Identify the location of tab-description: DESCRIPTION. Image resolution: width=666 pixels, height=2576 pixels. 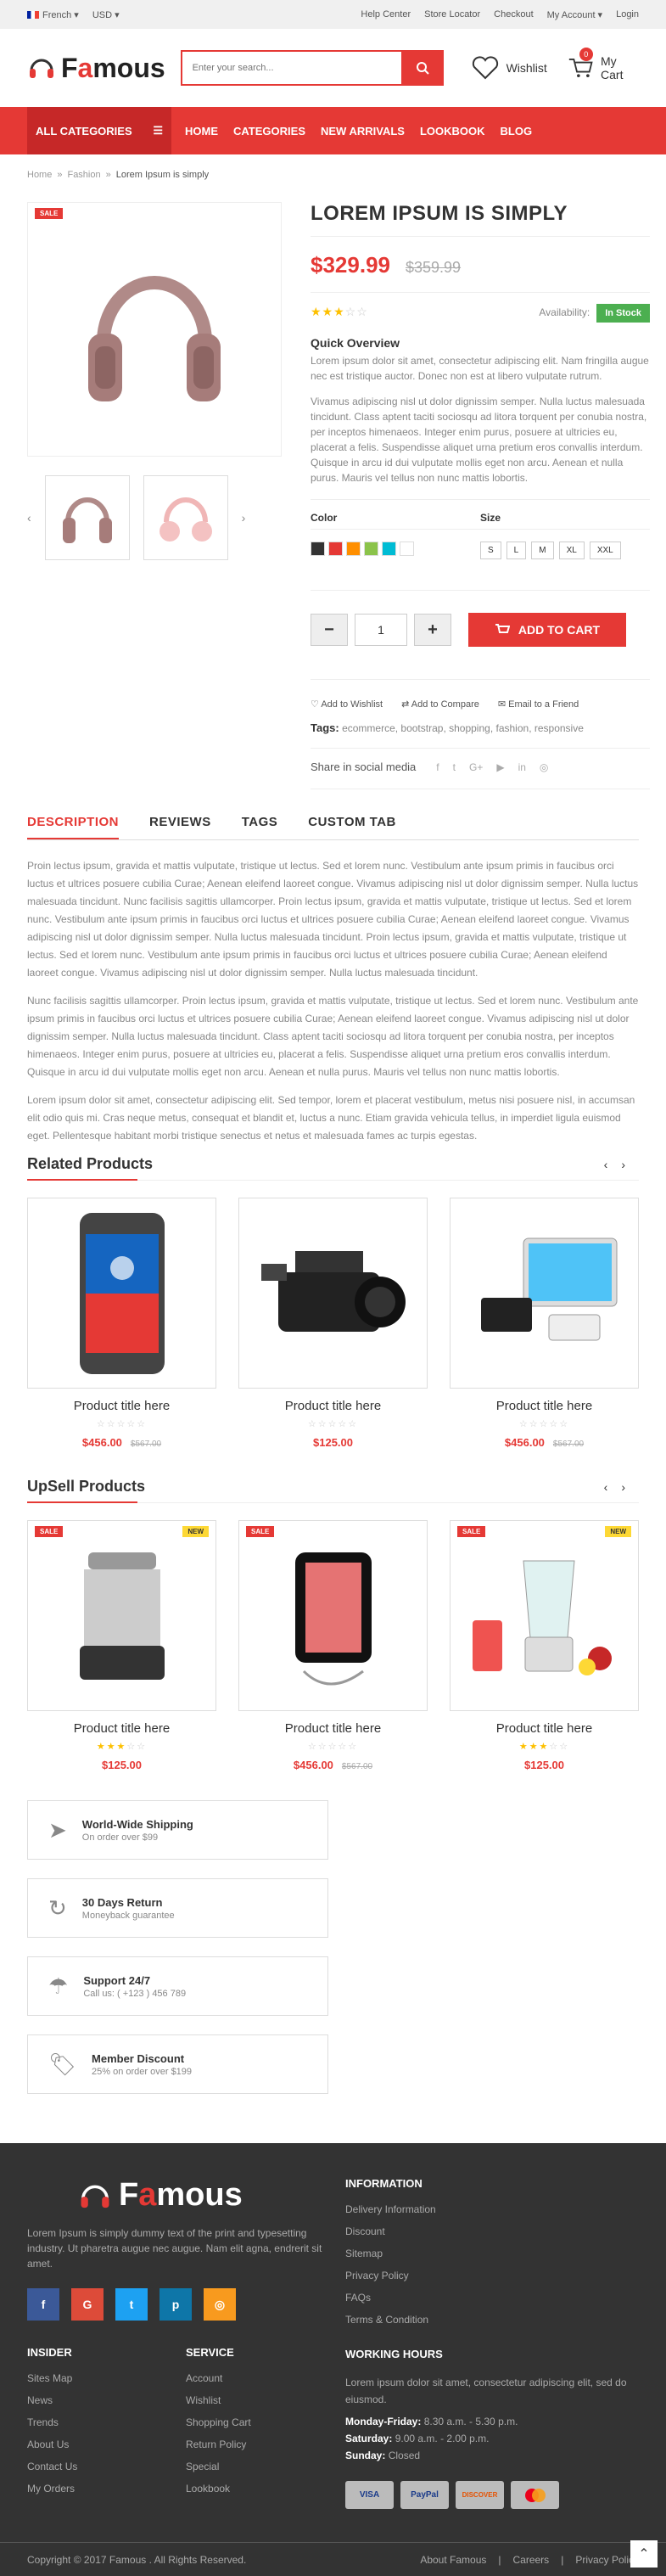
(73, 821).